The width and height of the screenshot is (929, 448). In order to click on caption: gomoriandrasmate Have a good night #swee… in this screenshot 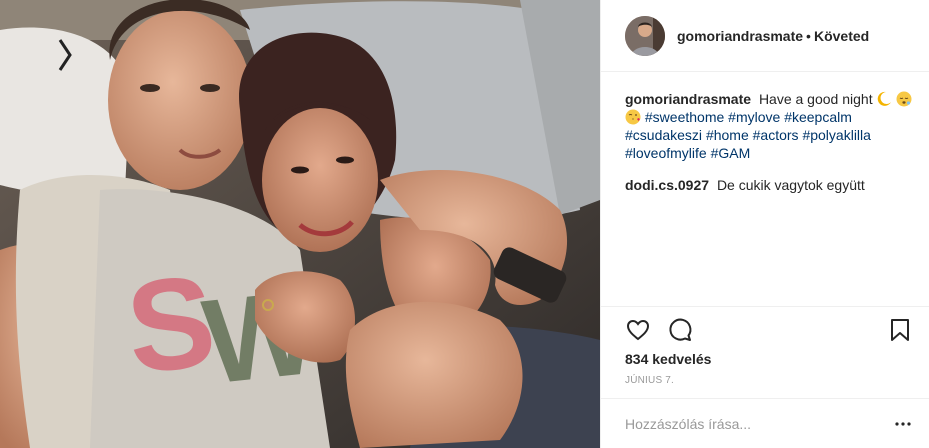, I will do `click(769, 126)`.